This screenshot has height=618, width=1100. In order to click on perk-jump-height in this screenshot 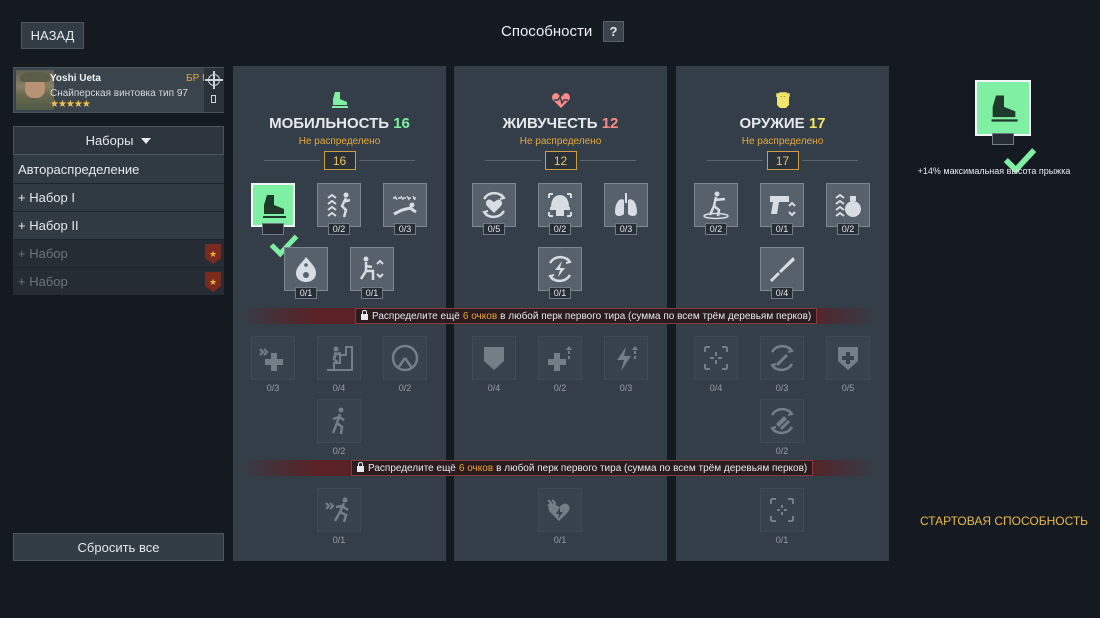, I will do `click(273, 205)`.